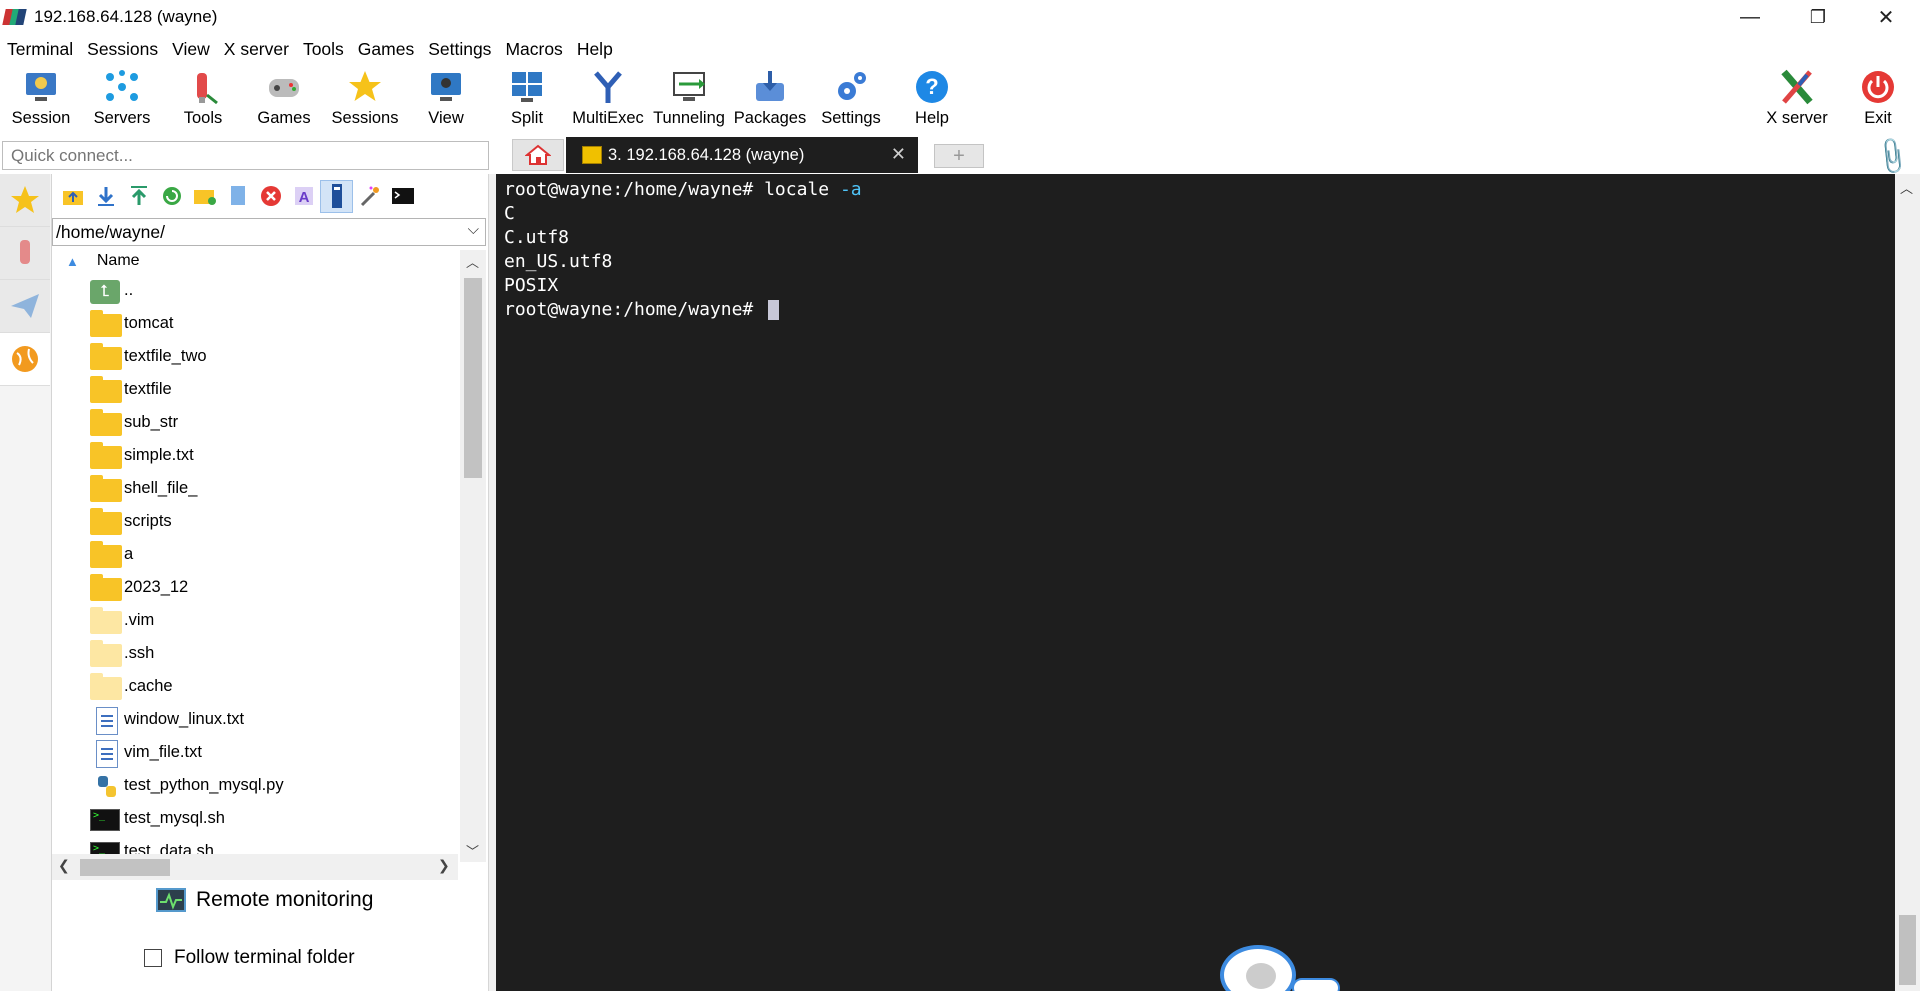  I want to click on sidebar-tab-macros, so click(25, 306).